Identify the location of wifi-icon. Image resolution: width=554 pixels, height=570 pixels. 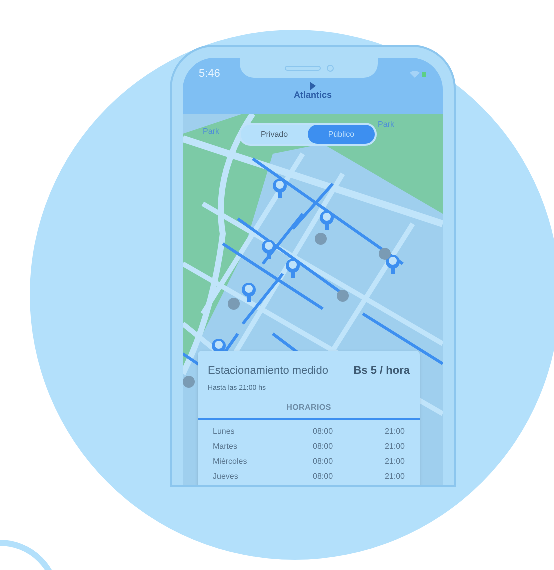
(418, 74).